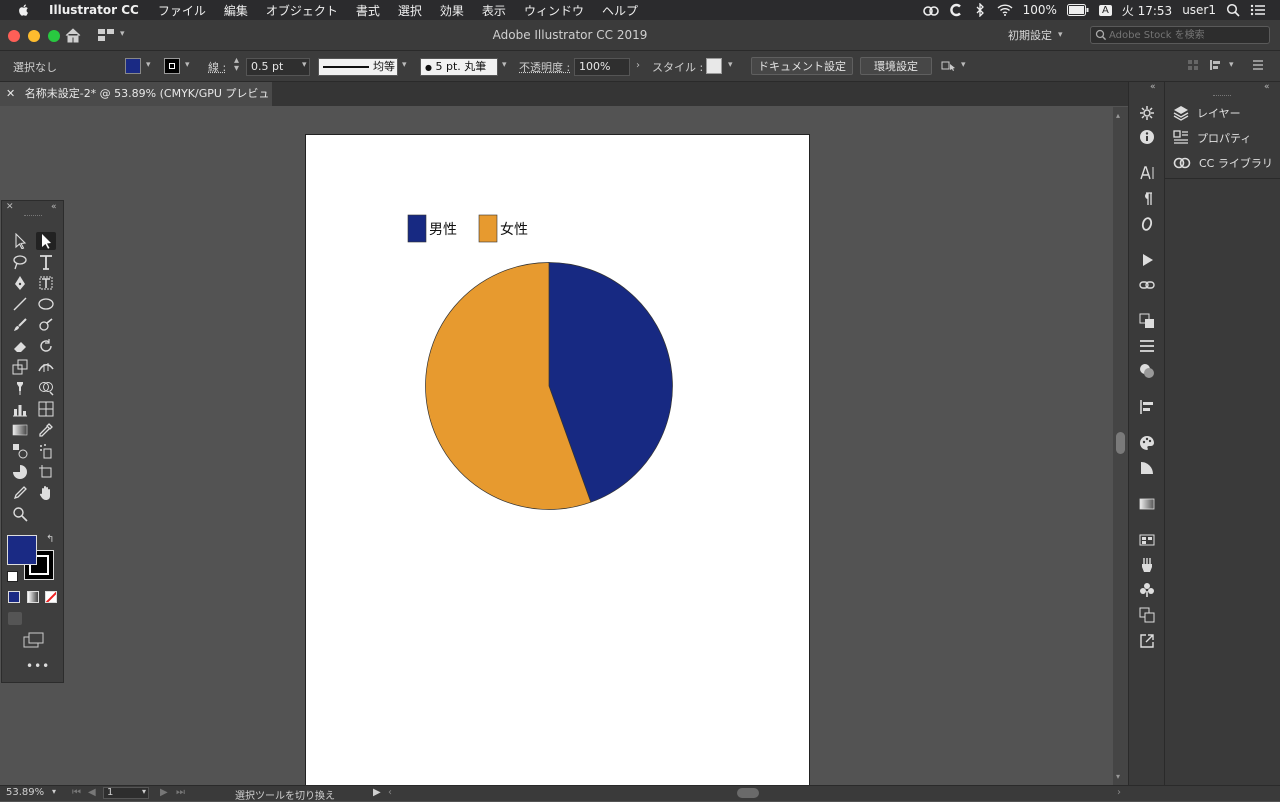 This screenshot has width=1280, height=802. Describe the element at coordinates (33, 597) in the screenshot. I see `gradient-mode-button` at that location.